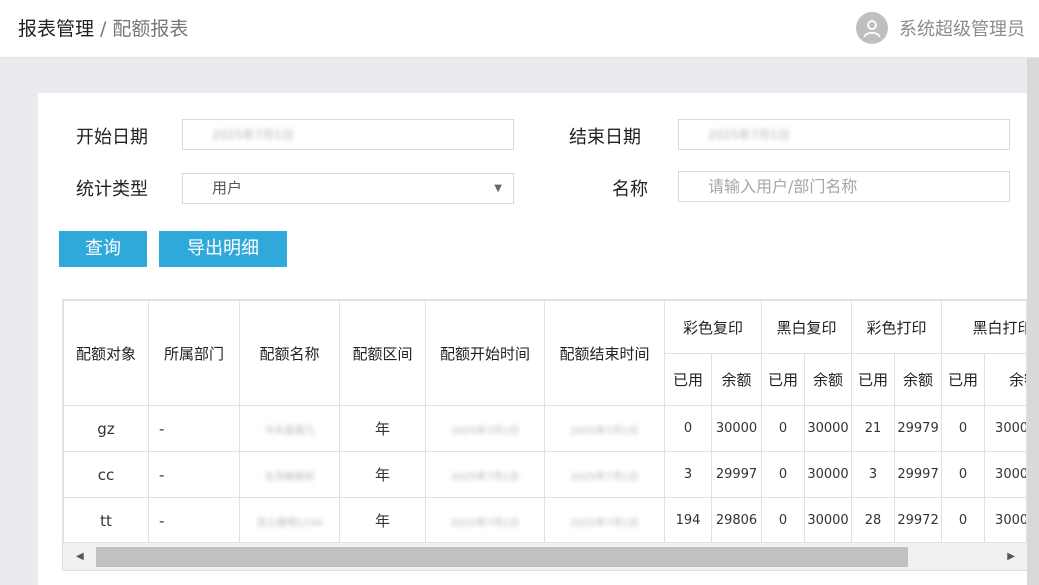  What do you see at coordinates (807, 327) in the screenshot?
I see `group-header-bw-copy: 黑白复印` at bounding box center [807, 327].